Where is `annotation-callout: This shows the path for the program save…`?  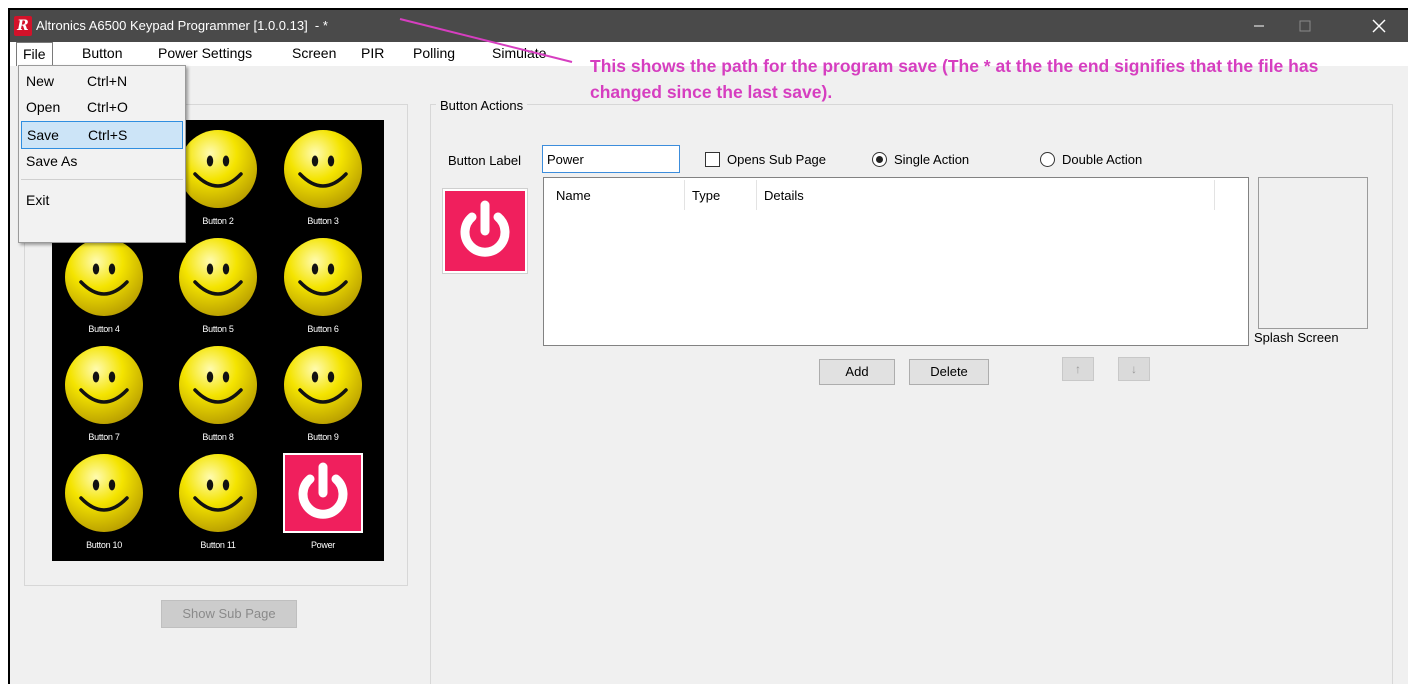 annotation-callout: This shows the path for the program save… is located at coordinates (954, 79).